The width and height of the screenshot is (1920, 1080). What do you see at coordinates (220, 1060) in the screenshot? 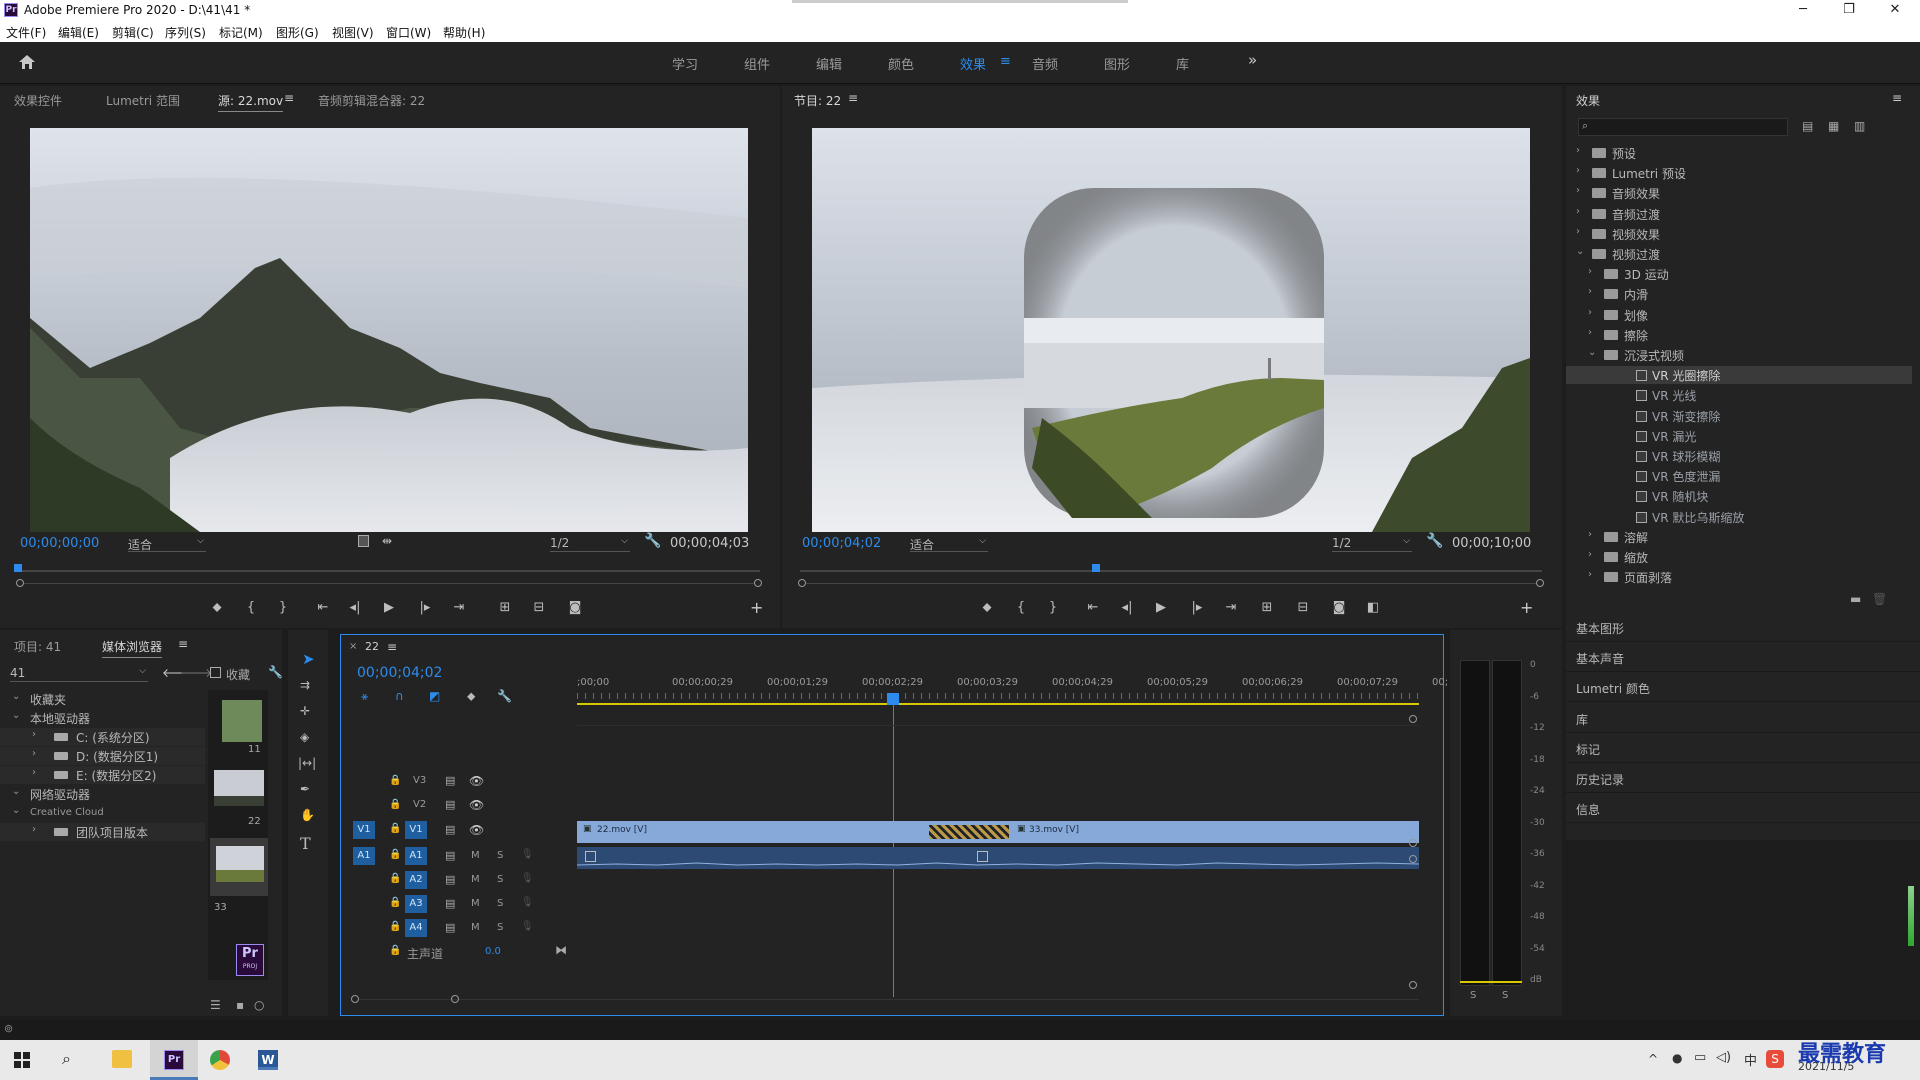
I see `chrome-icon` at bounding box center [220, 1060].